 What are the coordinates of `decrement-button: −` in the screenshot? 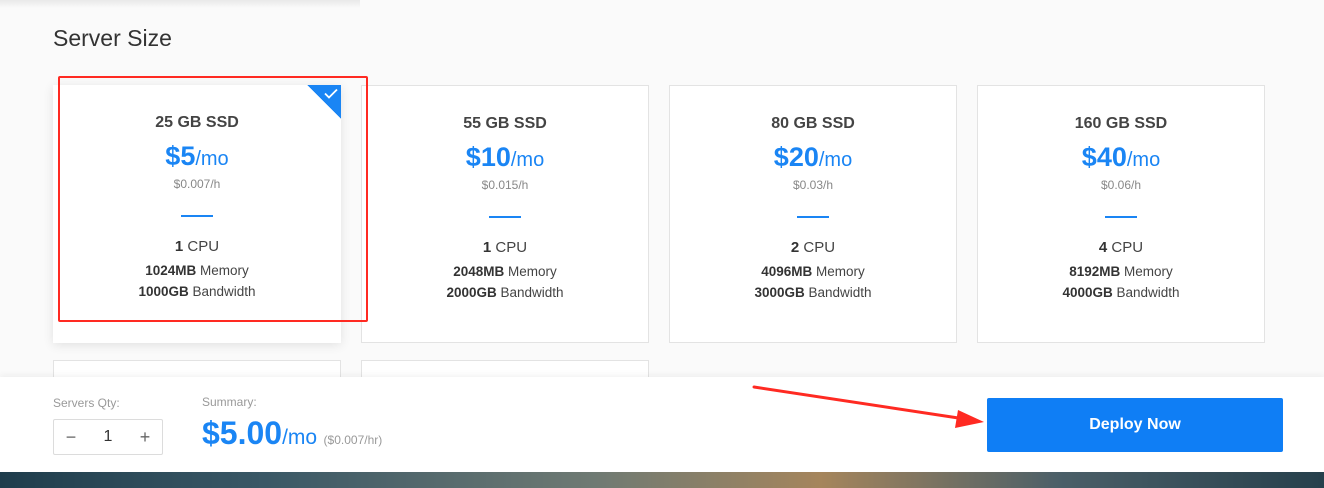 It's located at (71, 437).